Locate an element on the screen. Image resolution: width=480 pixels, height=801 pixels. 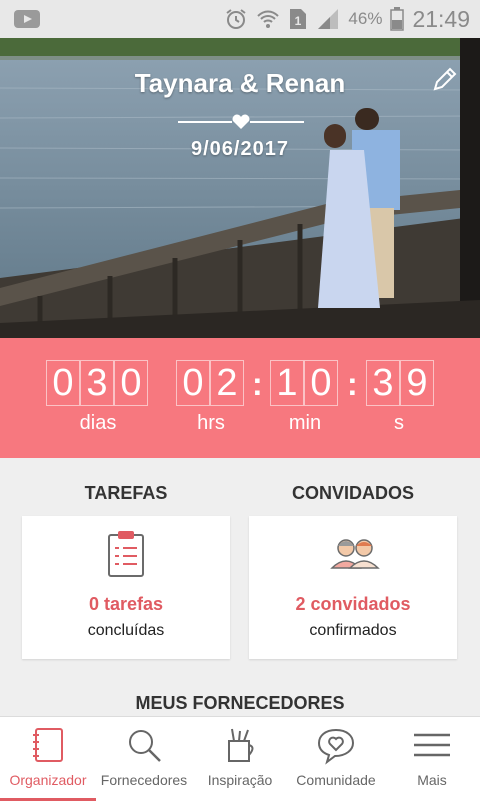
battery-icon is located at coordinates (397, 19).